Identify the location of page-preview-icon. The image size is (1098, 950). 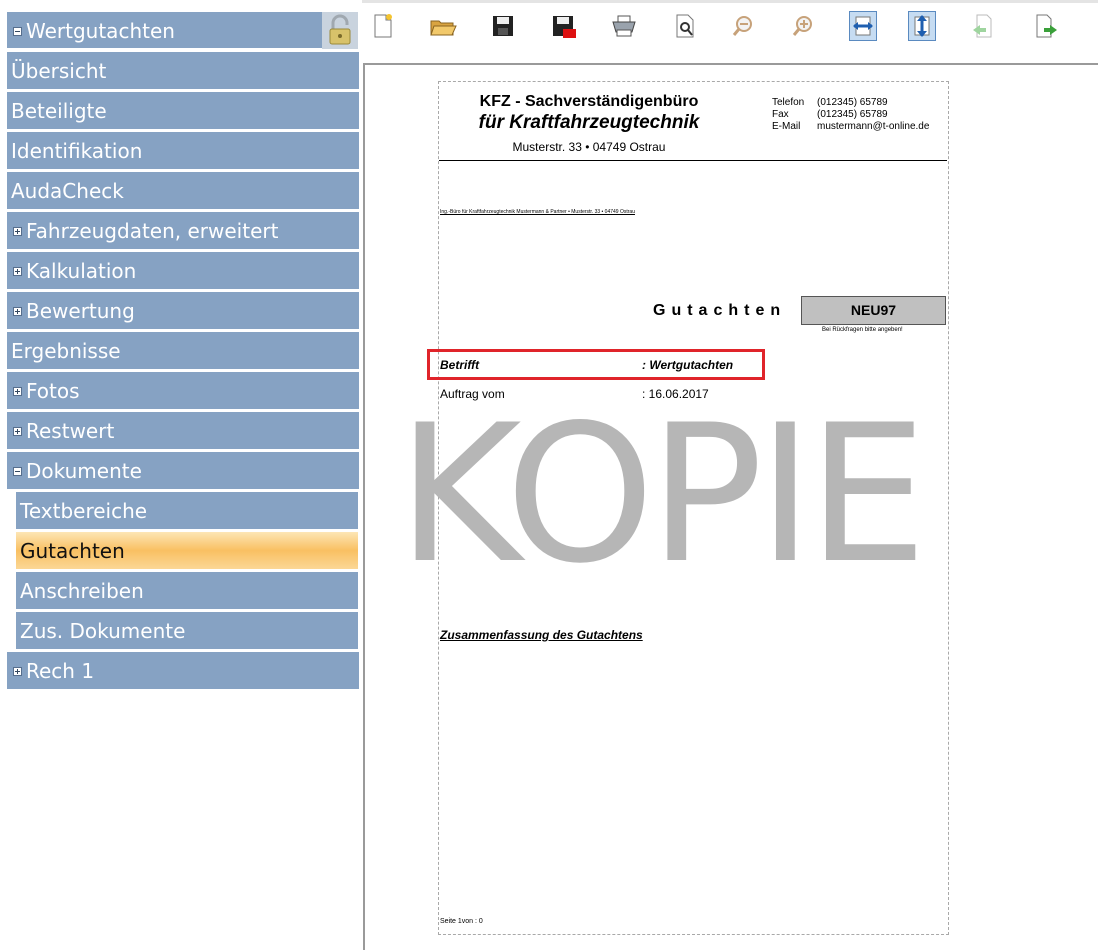
(685, 26).